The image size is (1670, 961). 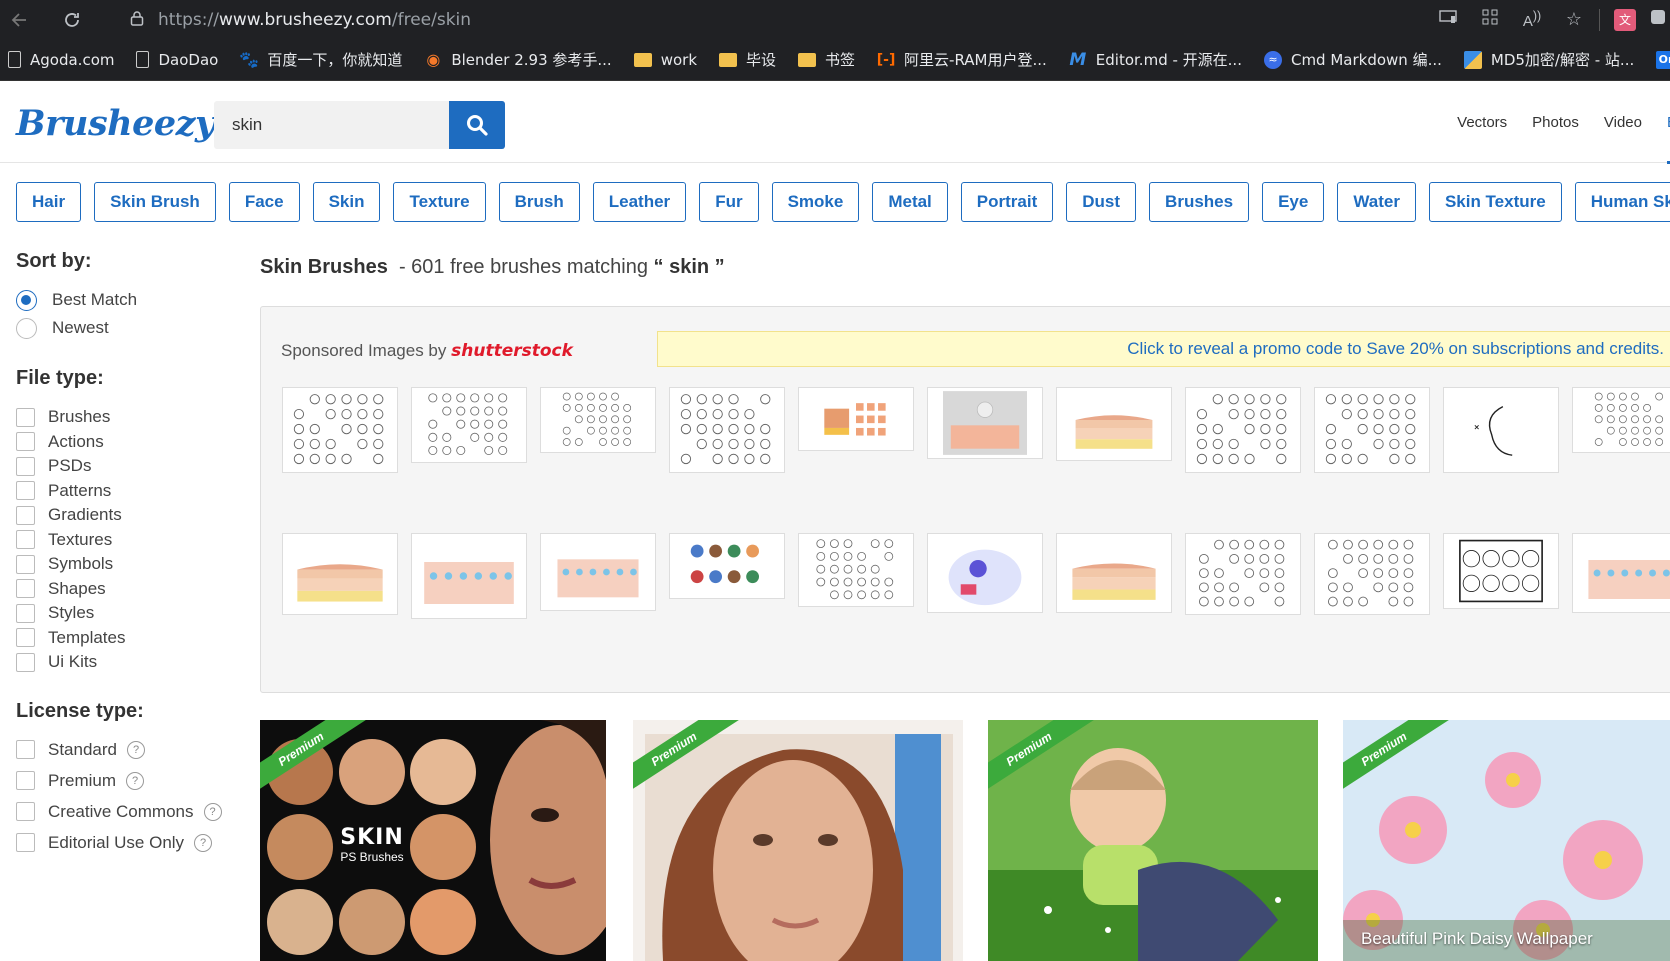 What do you see at coordinates (1372, 430) in the screenshot?
I see `skin-glyph-icons-thumbnail` at bounding box center [1372, 430].